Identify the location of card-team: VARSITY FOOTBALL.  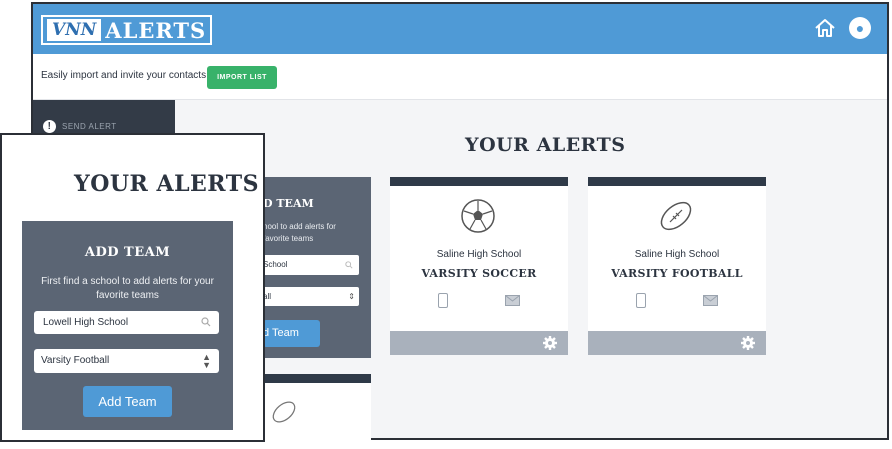
(677, 273).